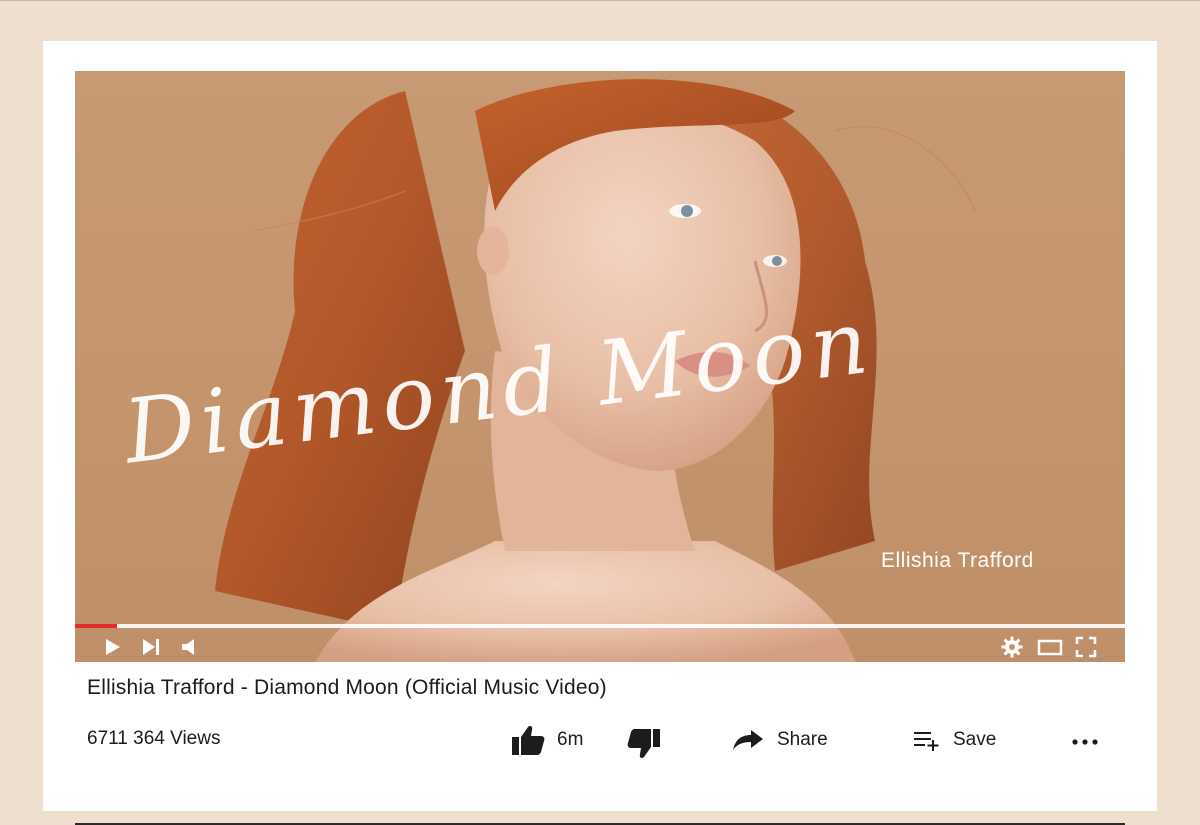 The height and width of the screenshot is (825, 1200). I want to click on share-button: Share, so click(779, 740).